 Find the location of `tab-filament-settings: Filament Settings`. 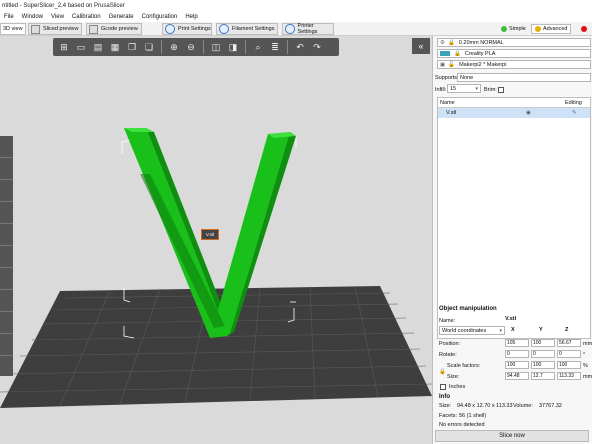

tab-filament-settings: Filament Settings is located at coordinates (247, 29).